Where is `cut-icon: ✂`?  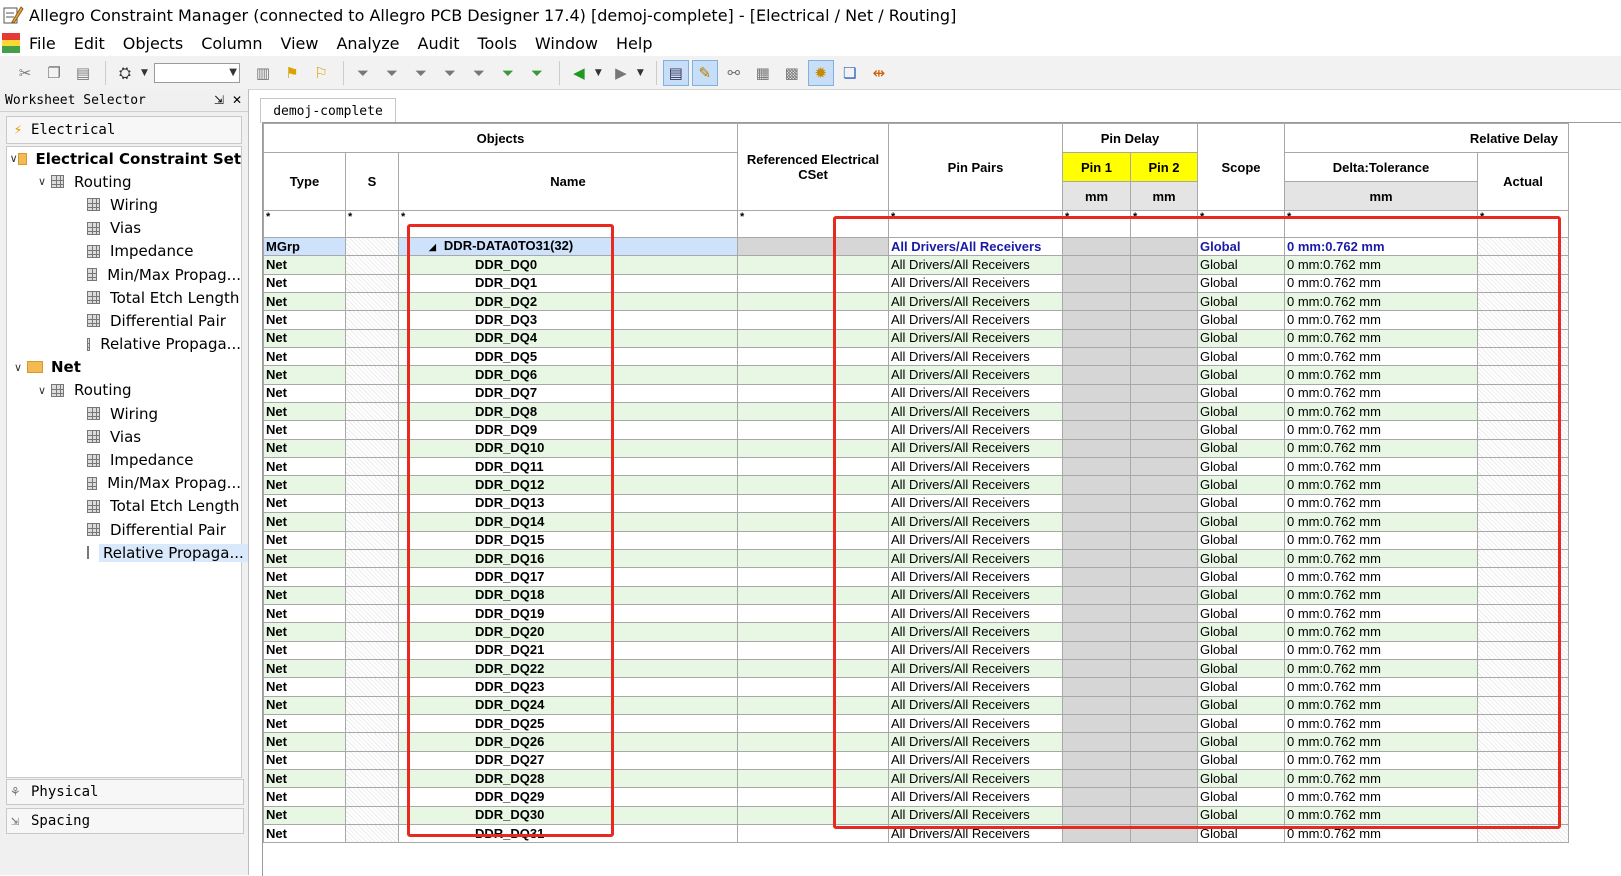 cut-icon: ✂ is located at coordinates (25, 73).